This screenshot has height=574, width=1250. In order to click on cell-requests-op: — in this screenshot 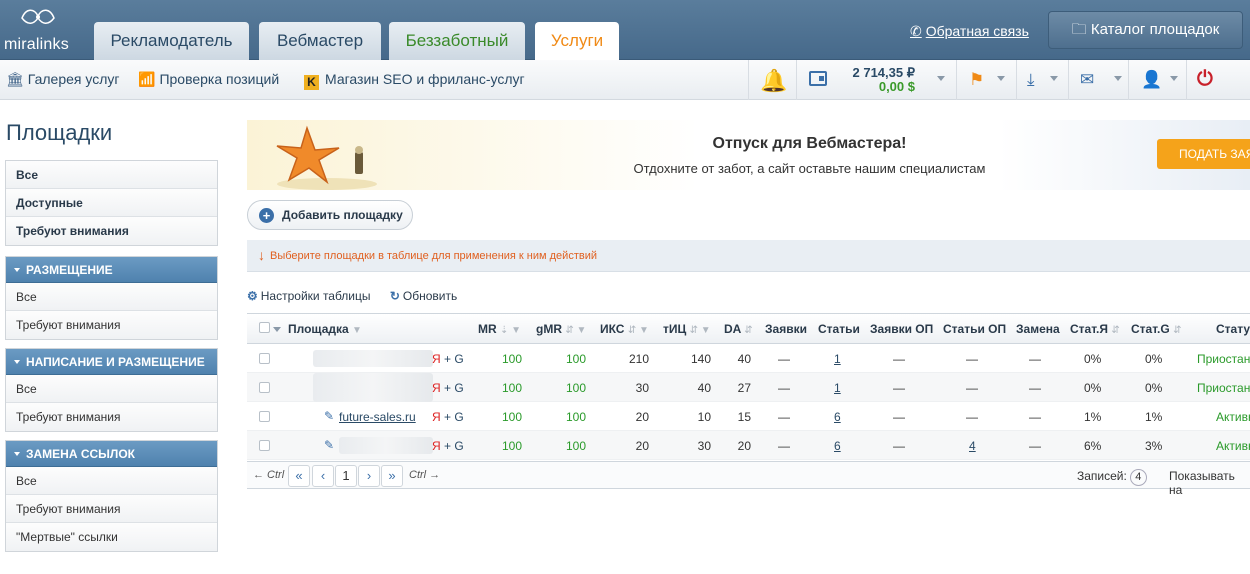, I will do `click(899, 388)`.